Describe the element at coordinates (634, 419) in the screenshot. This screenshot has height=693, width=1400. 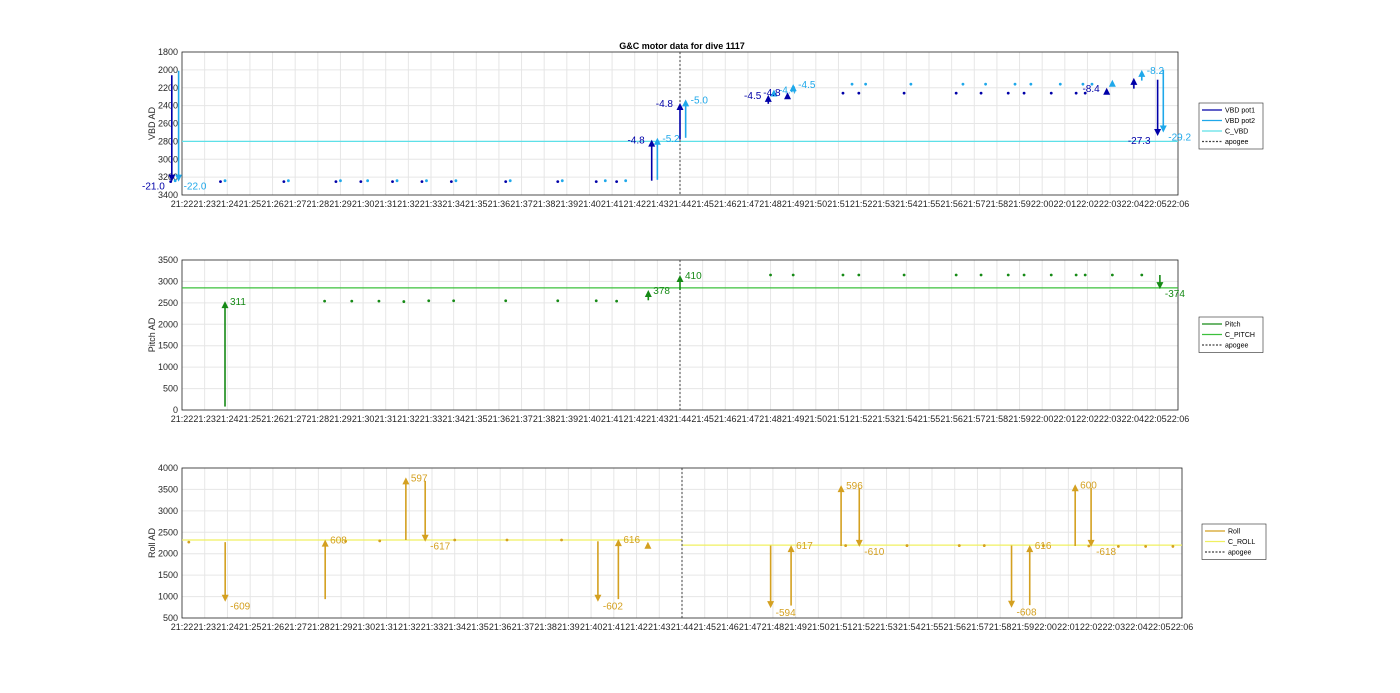
I see `x-tick-label: 21:42` at that location.